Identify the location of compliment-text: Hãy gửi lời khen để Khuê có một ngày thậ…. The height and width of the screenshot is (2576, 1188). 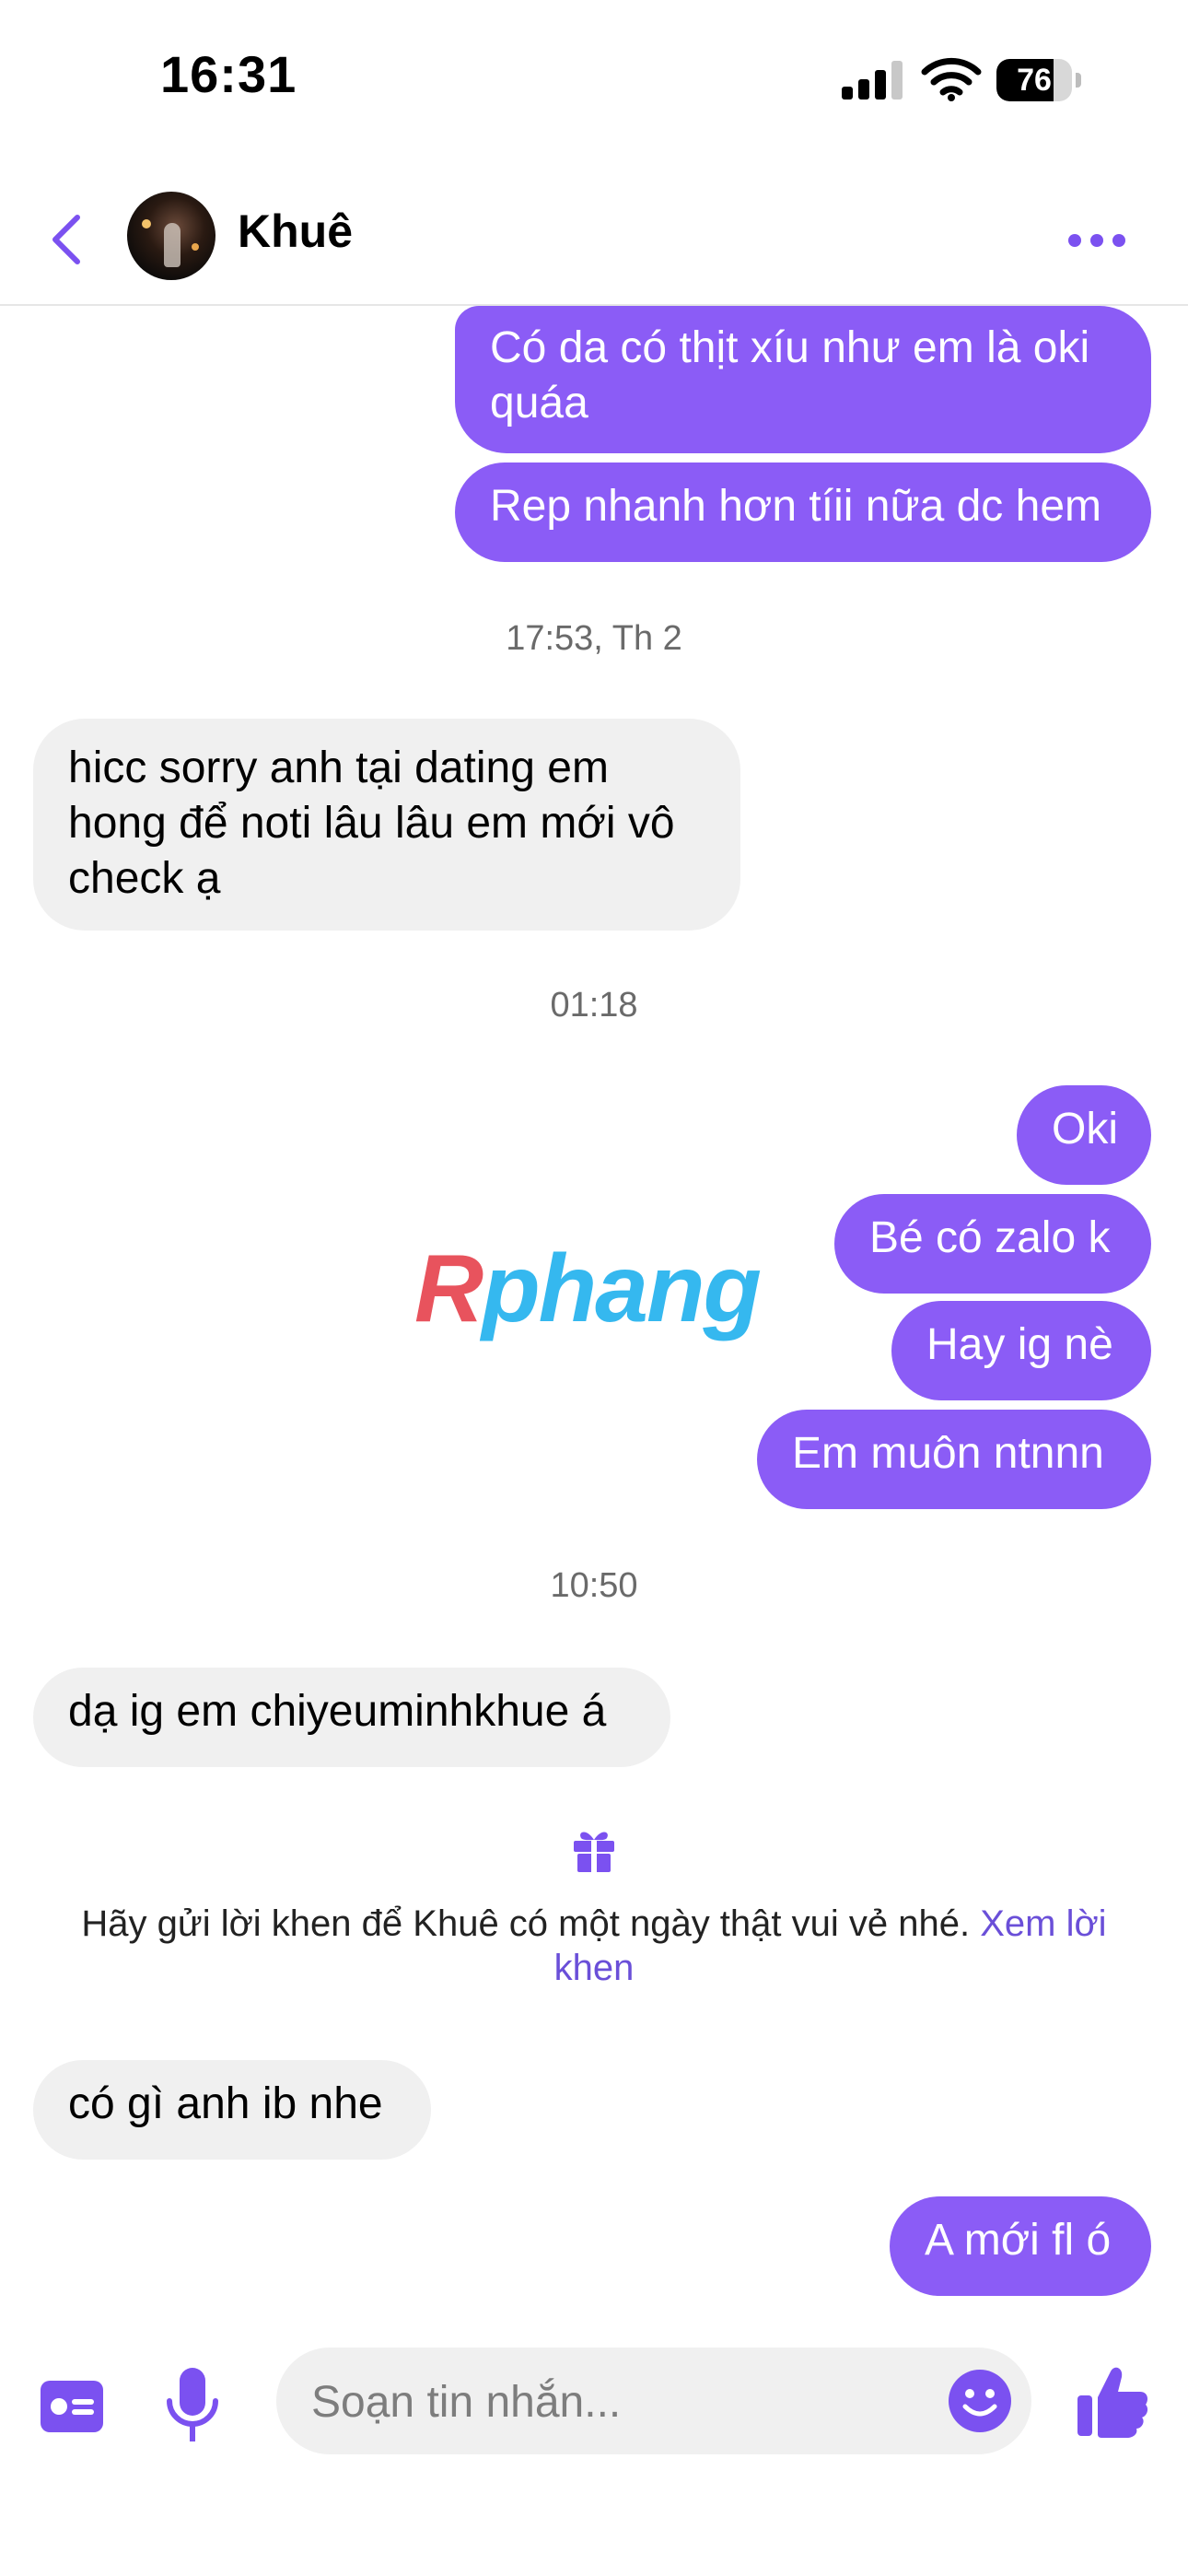
(531, 1923).